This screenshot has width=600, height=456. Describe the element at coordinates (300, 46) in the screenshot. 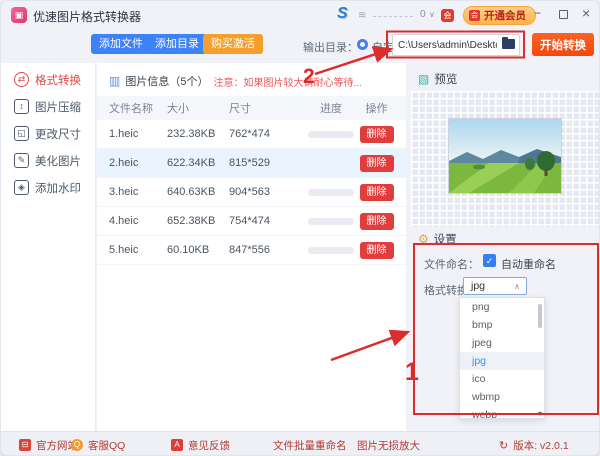

I see `toolbar: 添加文件 添加目录 购买激活 输出目录： 自定义 开始转换` at that location.